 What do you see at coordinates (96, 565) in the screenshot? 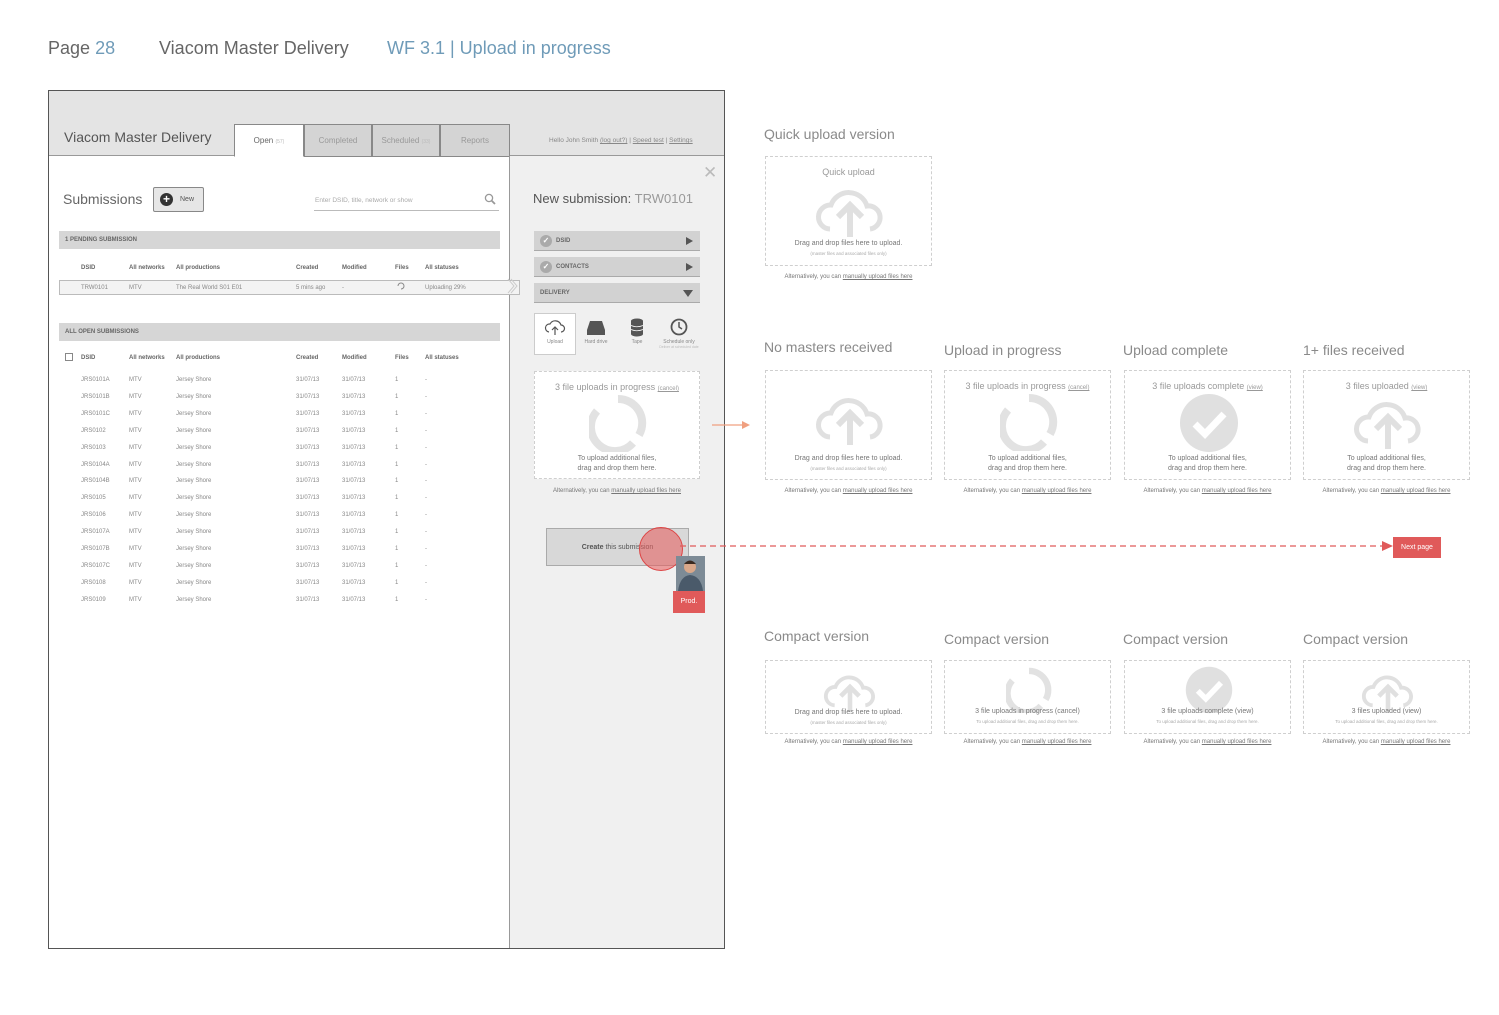
I see `table-cell: JRS0107C` at bounding box center [96, 565].